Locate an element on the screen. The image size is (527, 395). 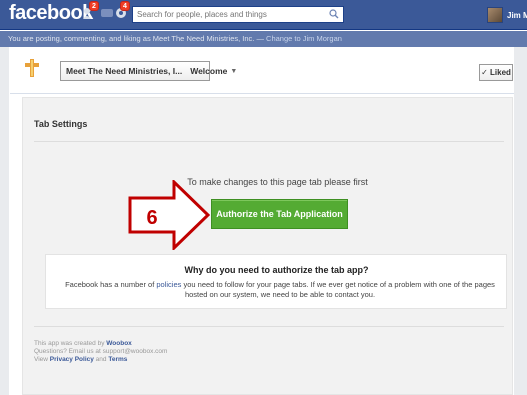
change-identity-link: Change to Jim Morgan is located at coordinates (304, 38).